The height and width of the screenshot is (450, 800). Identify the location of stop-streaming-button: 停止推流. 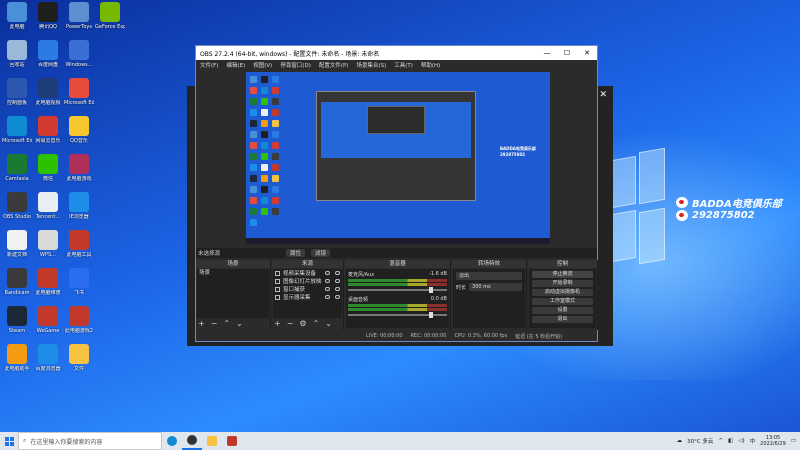
(562, 274).